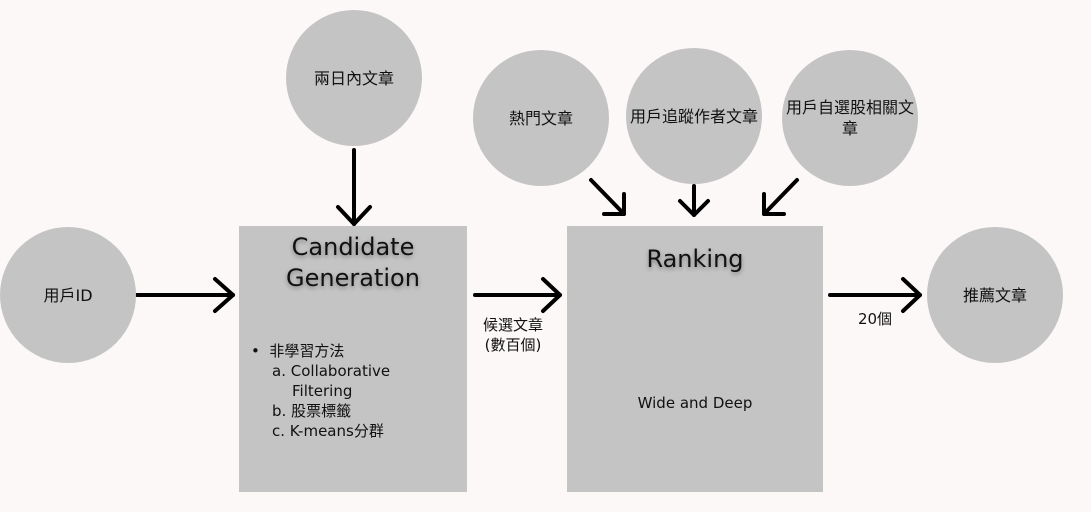 Image resolution: width=1091 pixels, height=512 pixels. What do you see at coordinates (517, 295) in the screenshot?
I see `arrow-candidate-to-ranking` at bounding box center [517, 295].